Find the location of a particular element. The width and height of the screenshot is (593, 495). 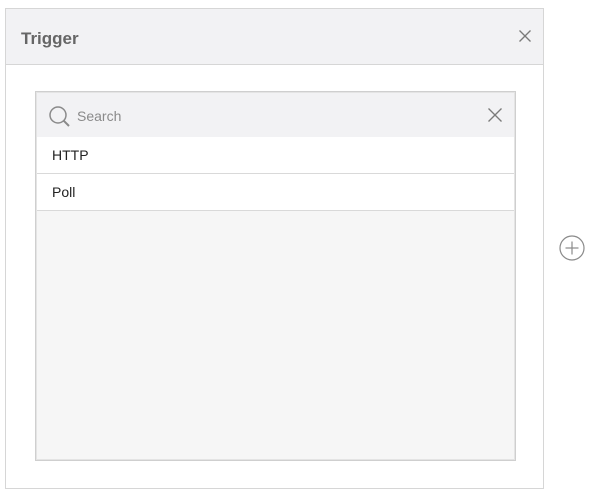

option-poll: Poll is located at coordinates (275, 192).